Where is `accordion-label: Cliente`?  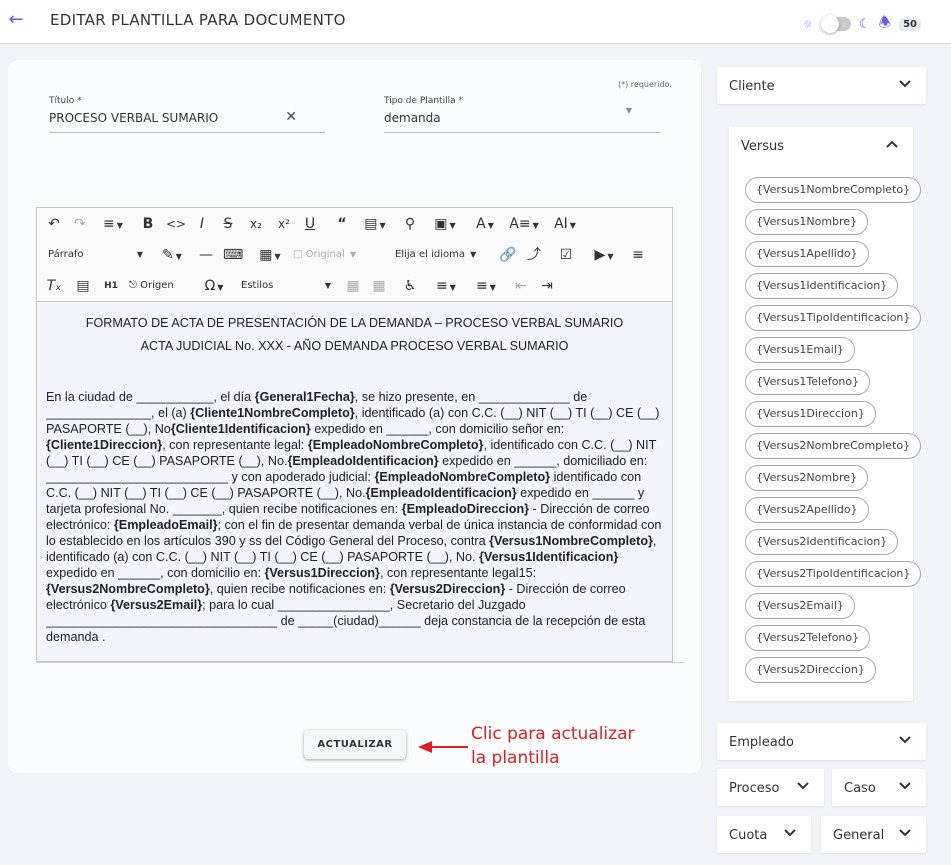
accordion-label: Cliente is located at coordinates (752, 86).